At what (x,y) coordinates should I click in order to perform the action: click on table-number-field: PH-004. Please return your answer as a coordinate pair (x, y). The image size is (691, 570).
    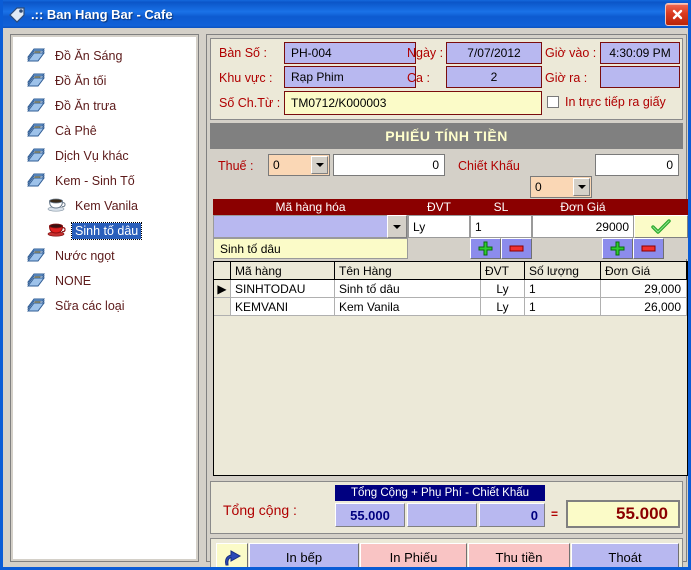
    Looking at the image, I should click on (350, 53).